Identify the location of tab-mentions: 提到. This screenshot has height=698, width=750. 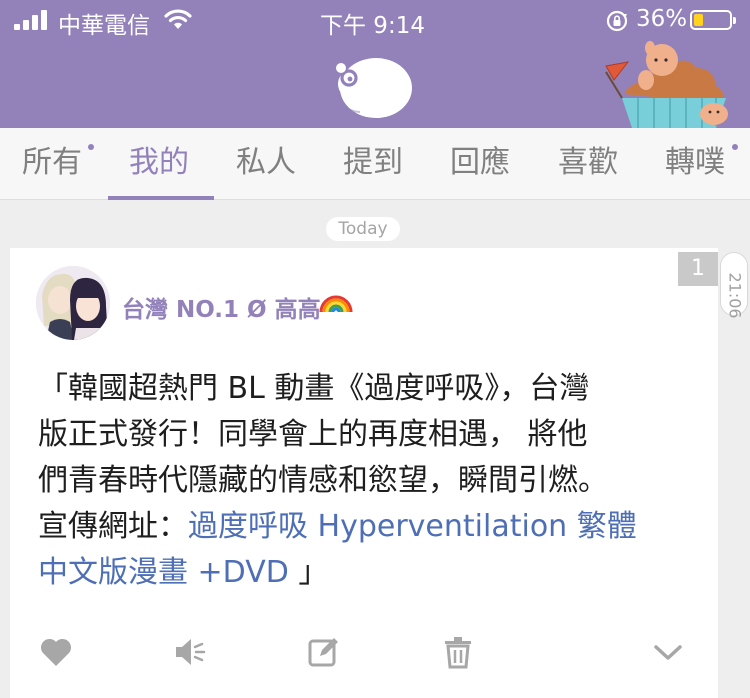
(373, 163).